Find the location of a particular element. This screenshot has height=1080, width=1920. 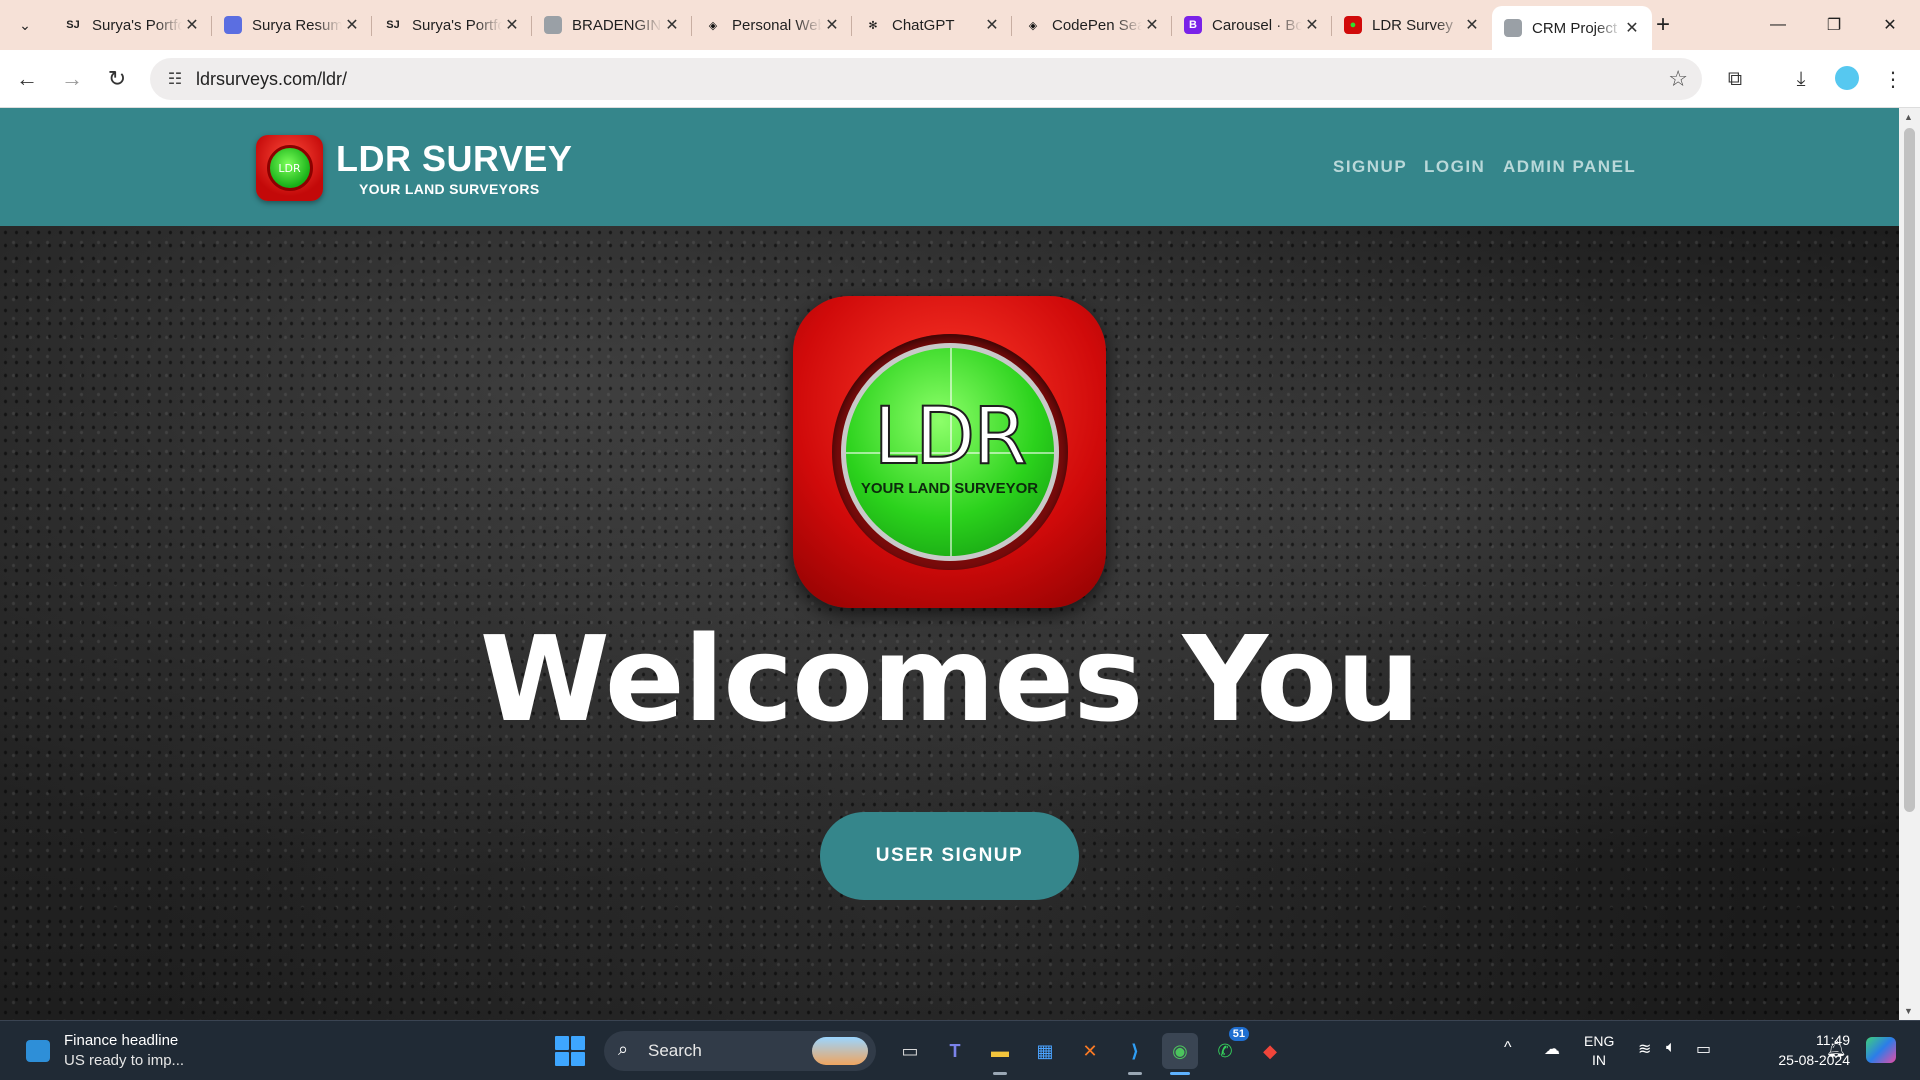

browser-tab: ✻ ChatGPT ✕ is located at coordinates (932, 25).